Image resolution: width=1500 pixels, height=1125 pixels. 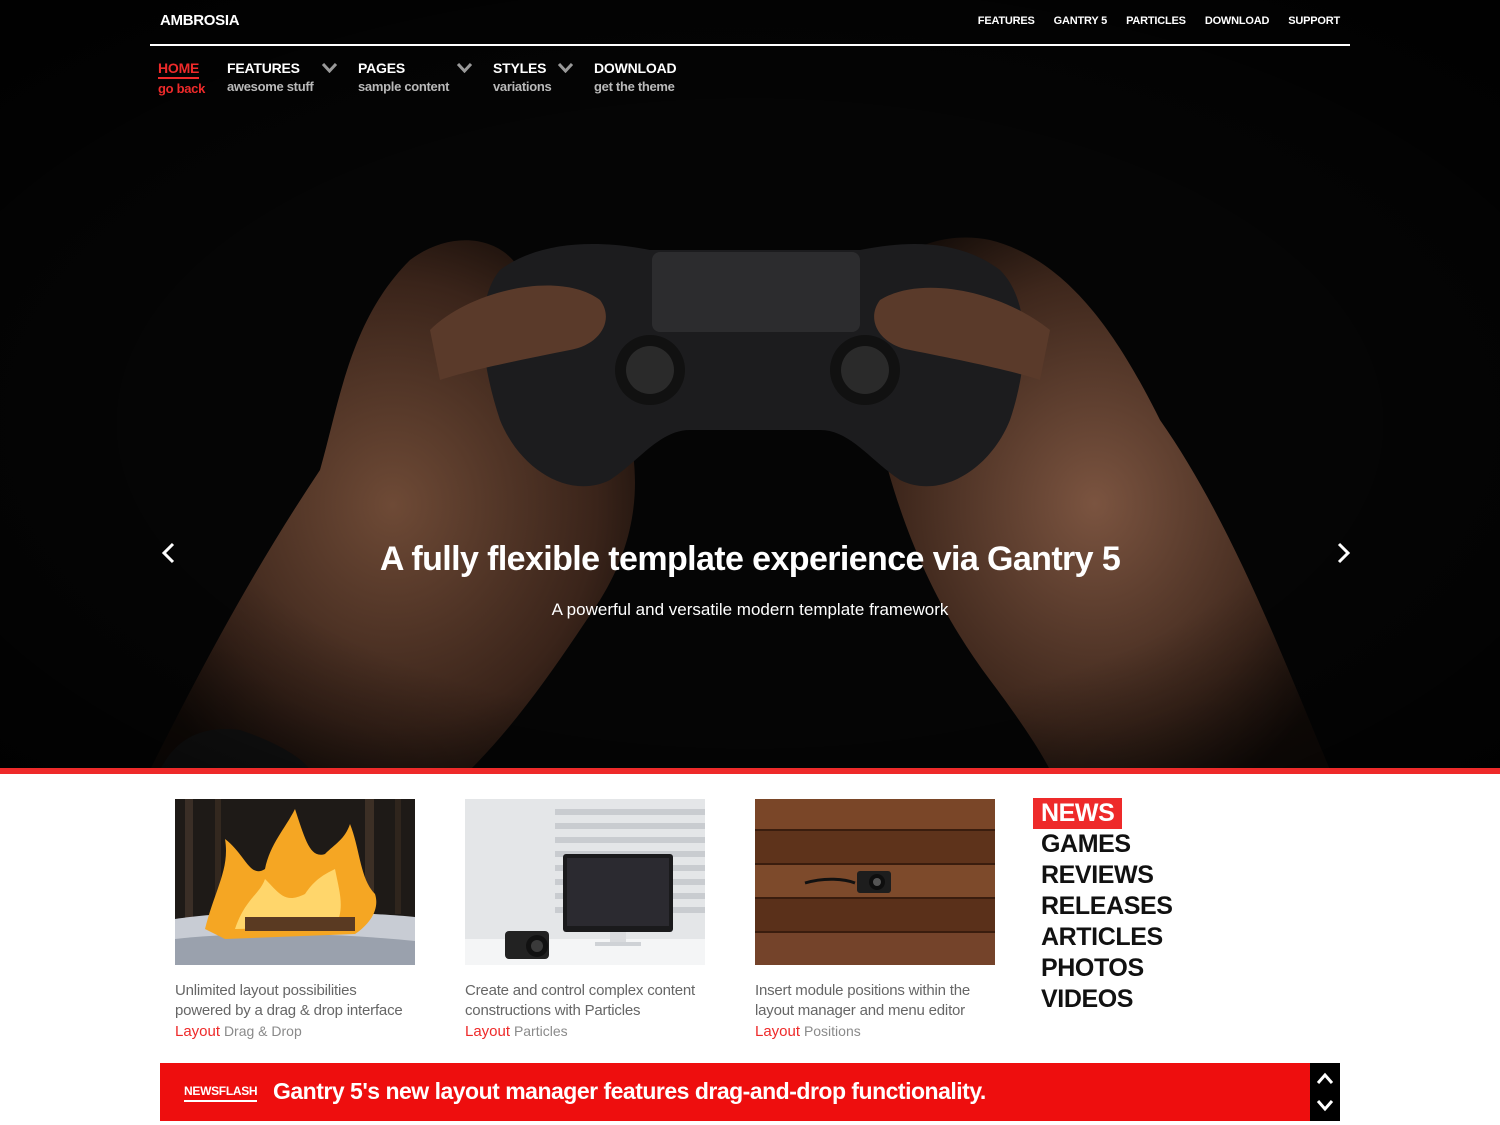 What do you see at coordinates (543, 86) in the screenshot?
I see `menu-item-subtitle: variations` at bounding box center [543, 86].